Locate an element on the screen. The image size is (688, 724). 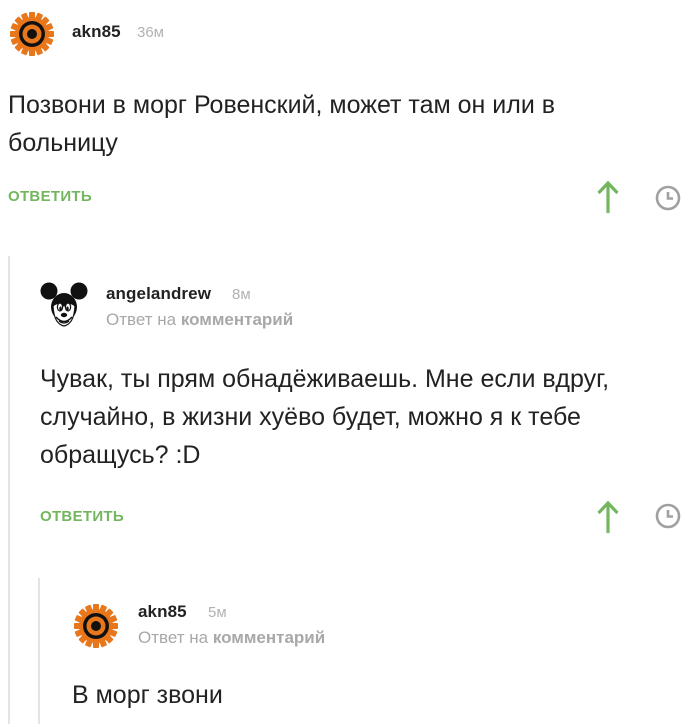
comment-body: В морг звони is located at coordinates (147, 695).